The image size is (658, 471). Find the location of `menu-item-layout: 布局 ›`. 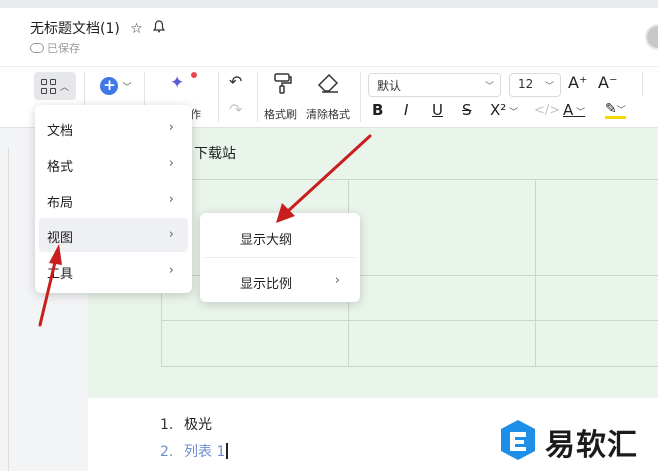

menu-item-layout: 布局 › is located at coordinates (113, 200).